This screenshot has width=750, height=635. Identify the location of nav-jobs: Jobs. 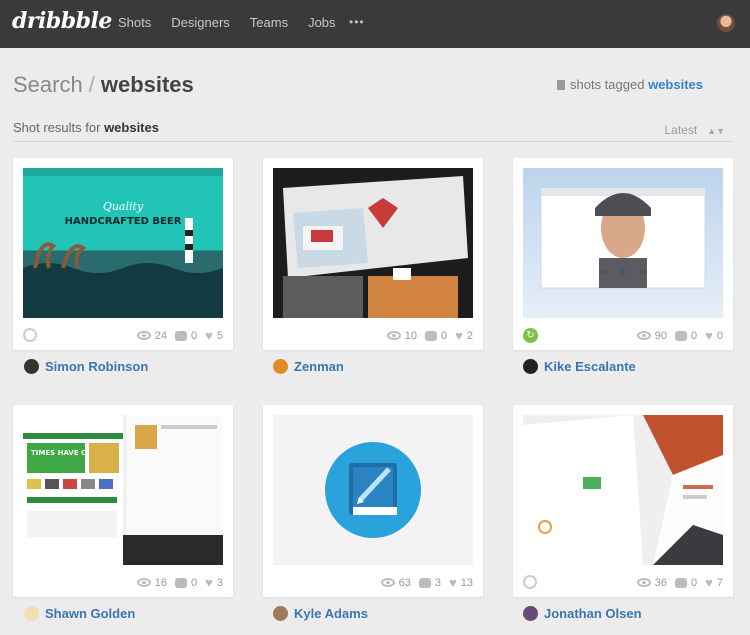
(321, 22).